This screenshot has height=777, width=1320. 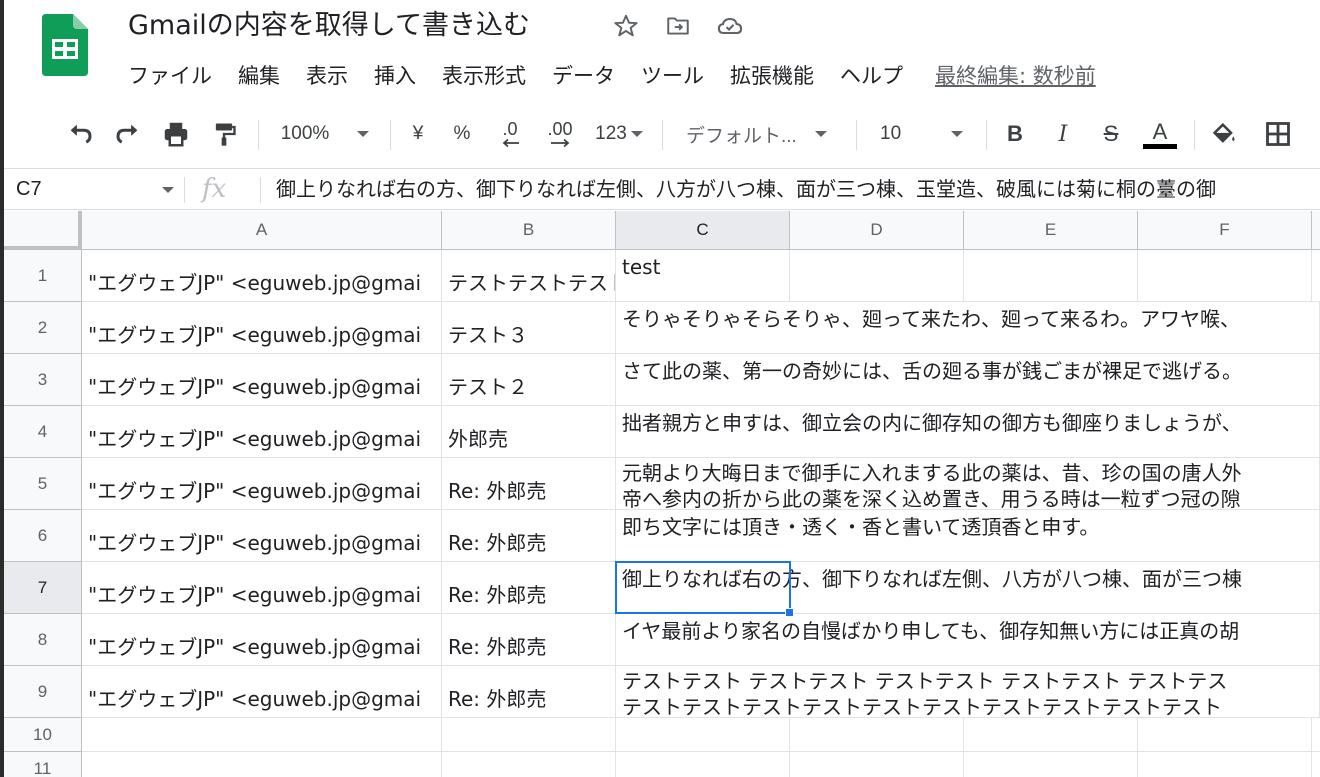 I want to click on row-header-4: 4, so click(x=43, y=432).